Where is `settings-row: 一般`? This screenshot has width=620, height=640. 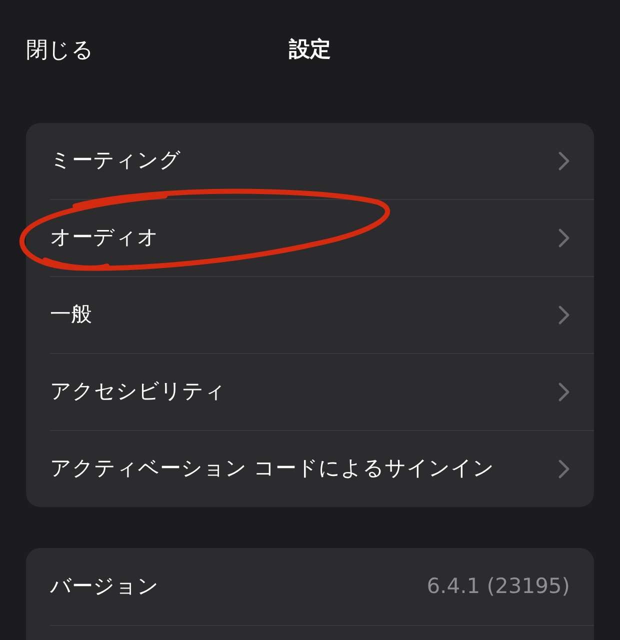 settings-row: 一般 is located at coordinates (322, 315).